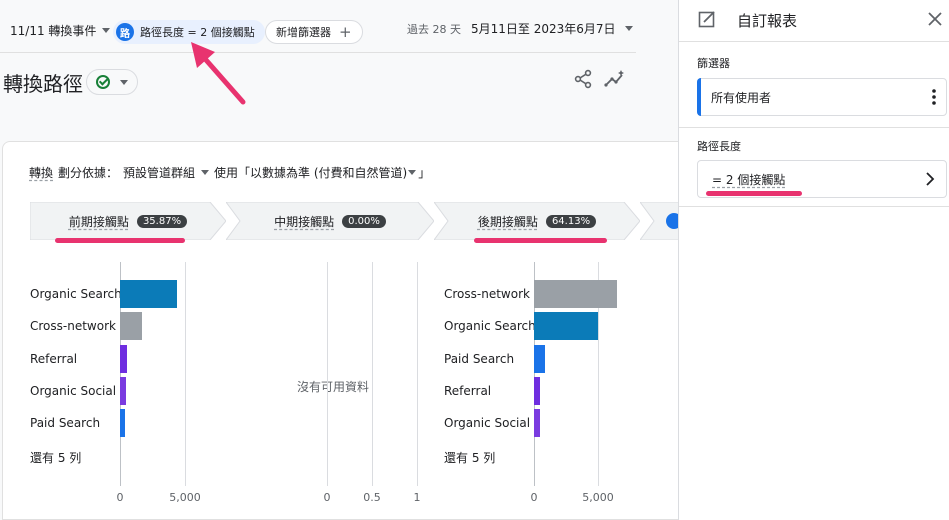  Describe the element at coordinates (333, 387) in the screenshot. I see `no-data-message: 沒有可用資料` at that location.